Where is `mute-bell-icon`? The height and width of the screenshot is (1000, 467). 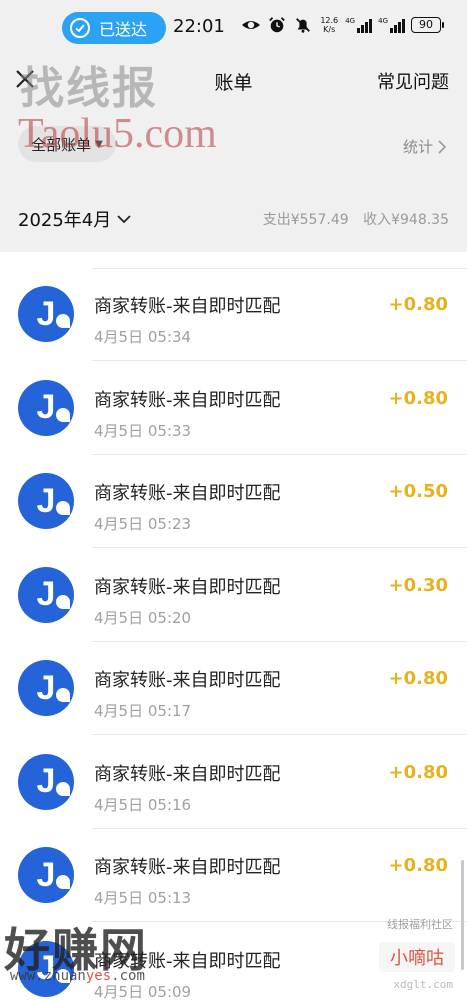 mute-bell-icon is located at coordinates (303, 25).